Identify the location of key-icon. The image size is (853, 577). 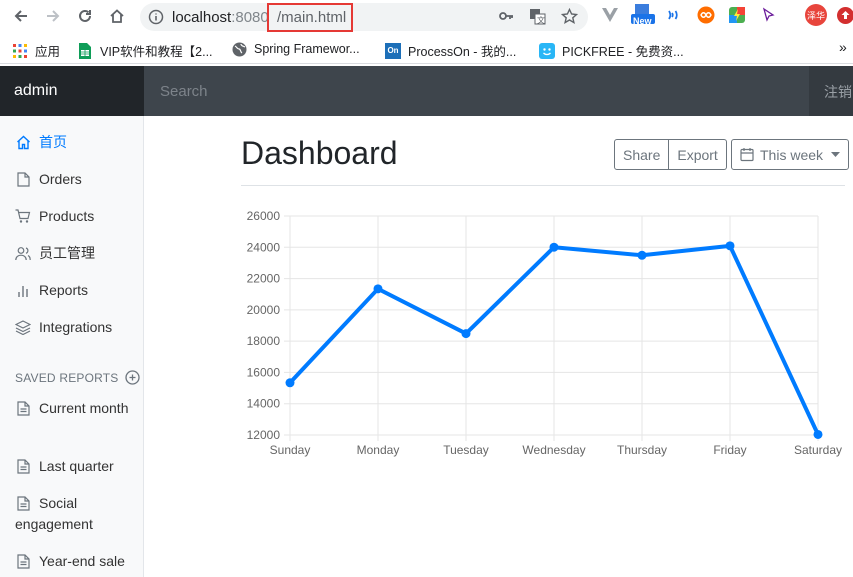
(506, 18).